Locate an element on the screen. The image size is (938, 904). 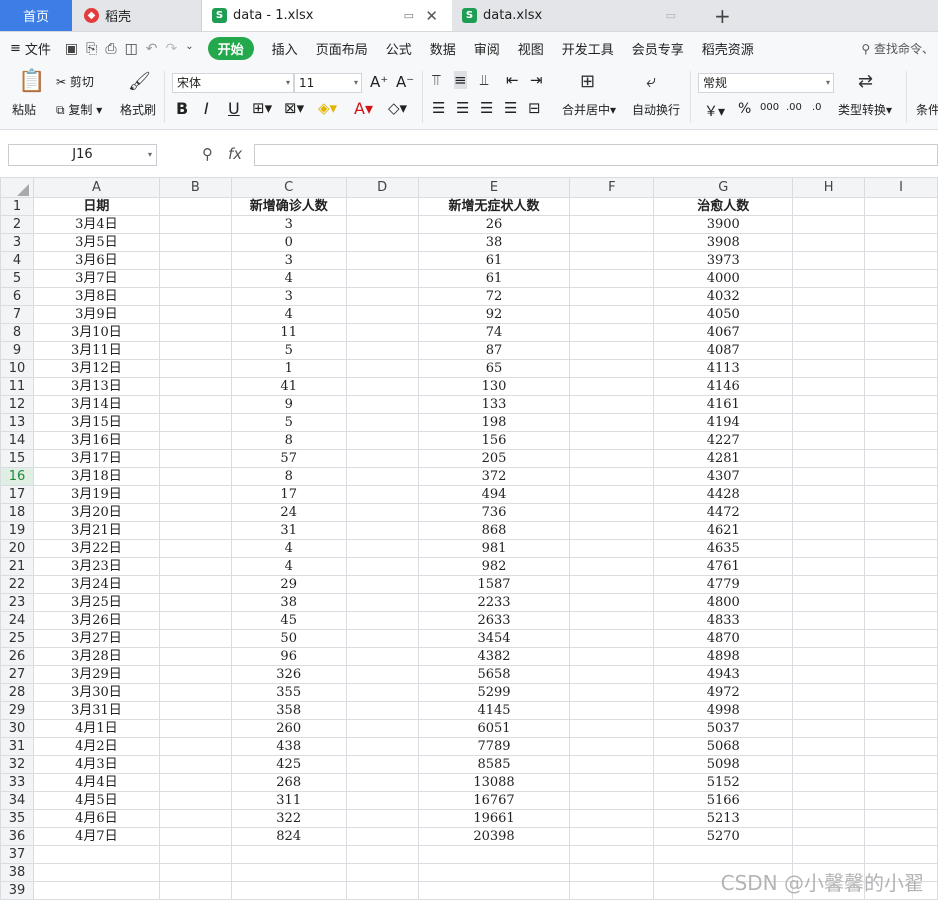
cell-i29 is located at coordinates (901, 710).